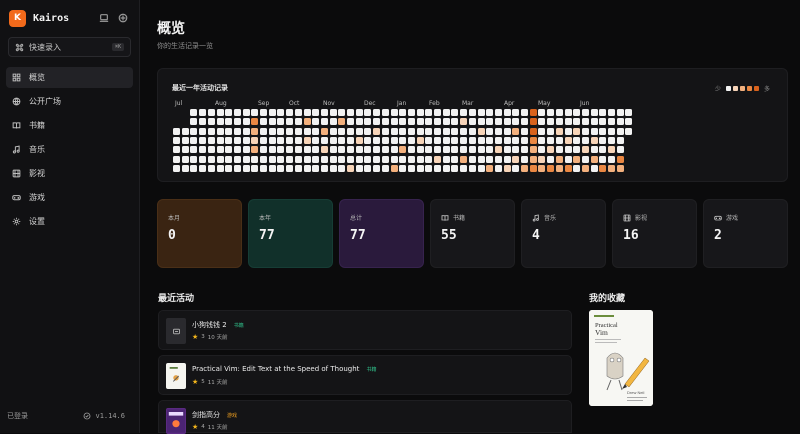 This screenshot has height=434, width=800. I want to click on stat-card-music: 音乐 4, so click(563, 233).